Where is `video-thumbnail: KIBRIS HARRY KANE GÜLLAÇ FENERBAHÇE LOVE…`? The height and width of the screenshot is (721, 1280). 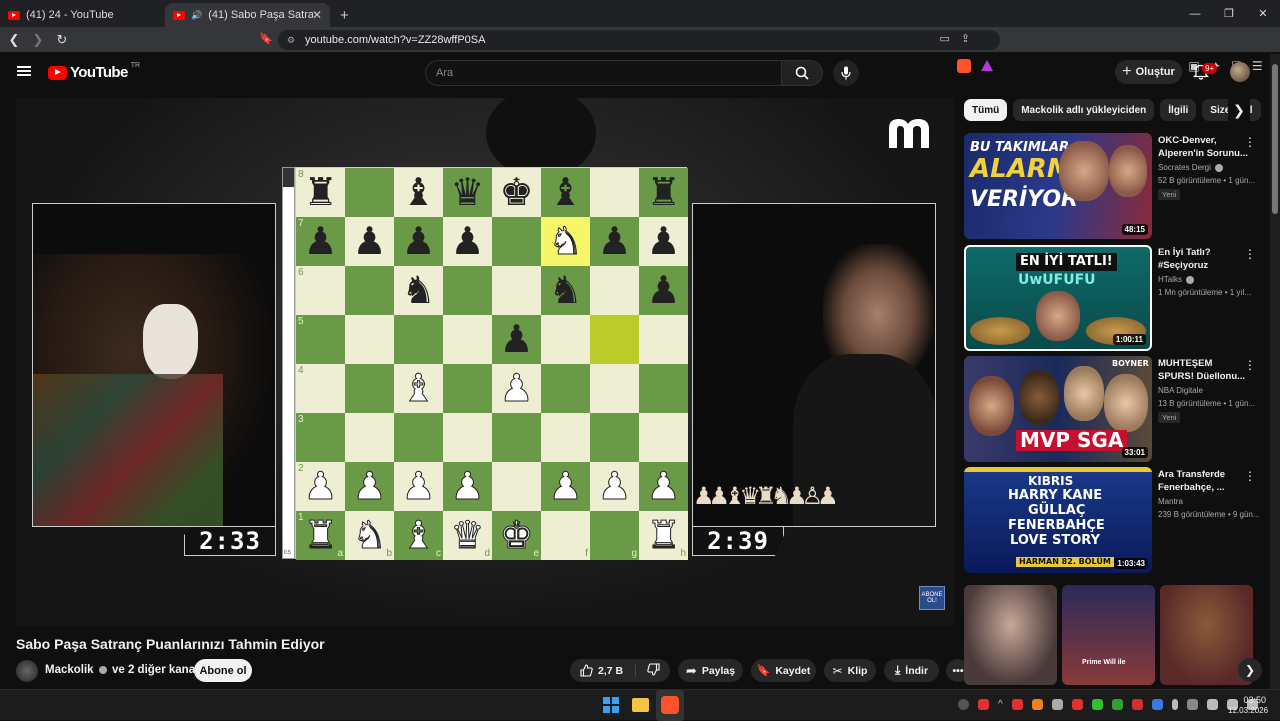
video-thumbnail: KIBRIS HARRY KANE GÜLLAÇ FENERBAHÇE LOVE… is located at coordinates (1058, 520).